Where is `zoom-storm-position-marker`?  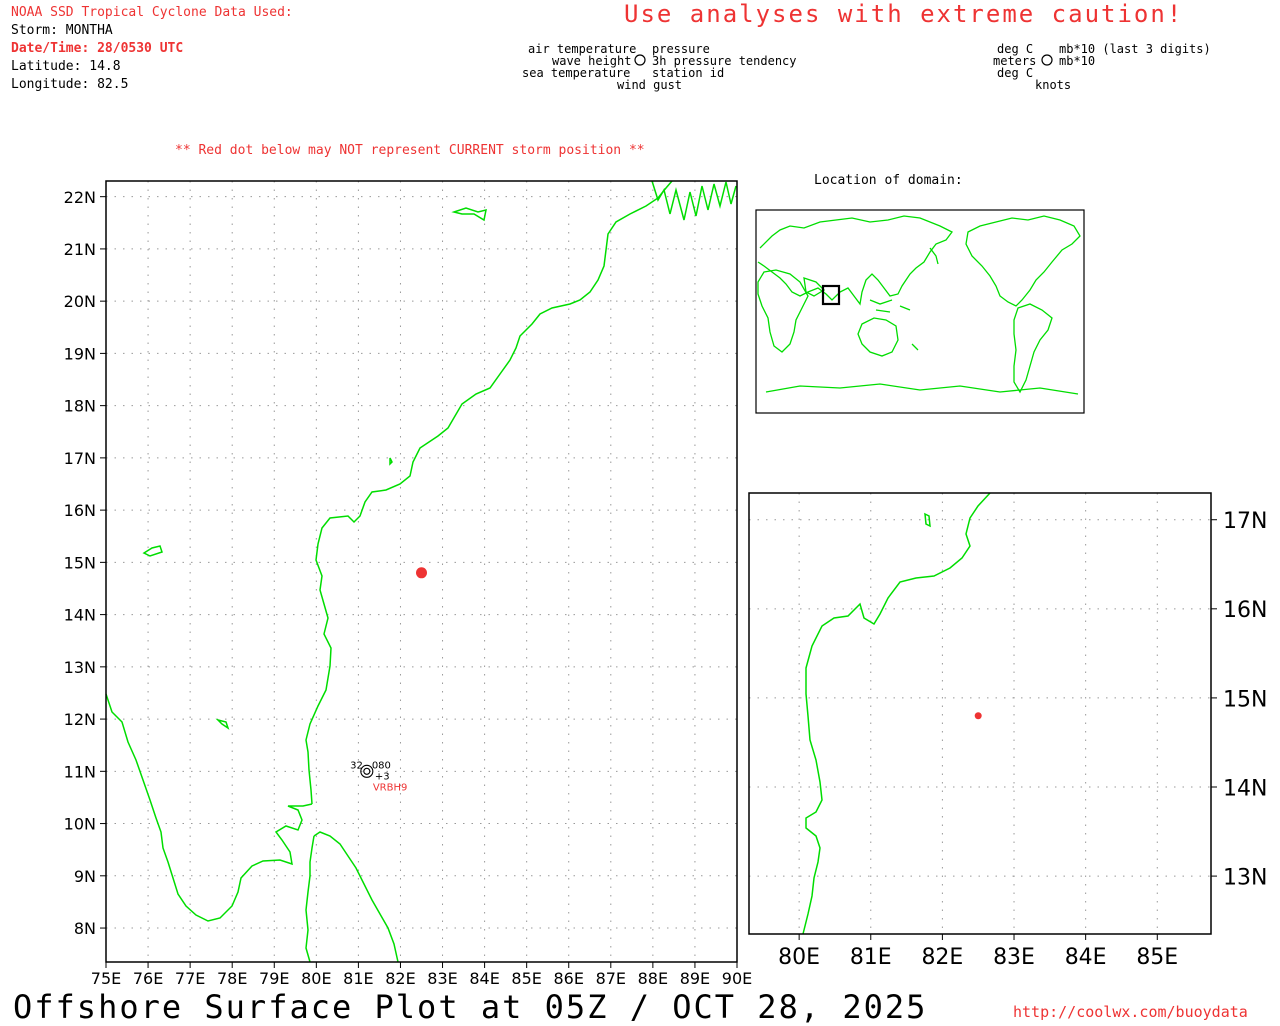 zoom-storm-position-marker is located at coordinates (978, 716).